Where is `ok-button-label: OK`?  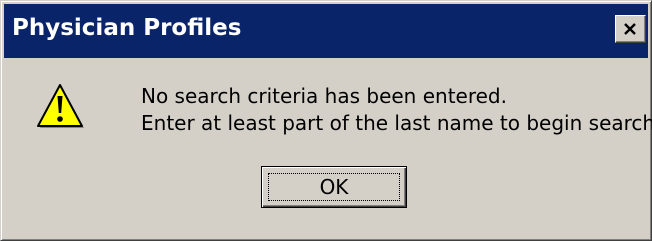
ok-button-label: OK is located at coordinates (334, 187).